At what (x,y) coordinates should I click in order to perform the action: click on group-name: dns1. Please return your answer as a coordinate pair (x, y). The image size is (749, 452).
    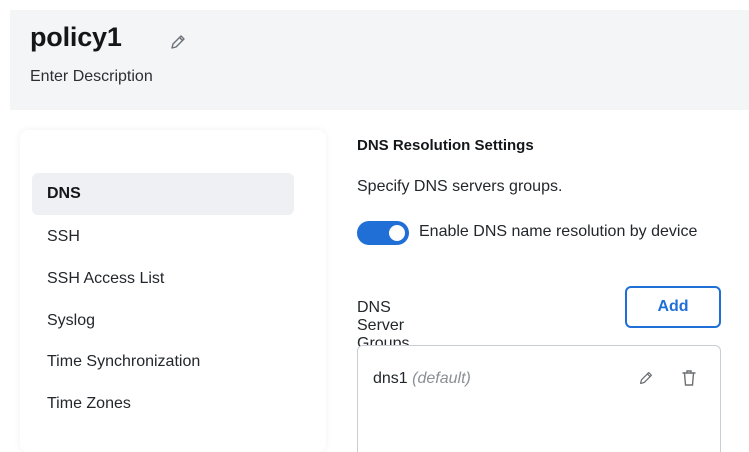
    Looking at the image, I should click on (390, 378).